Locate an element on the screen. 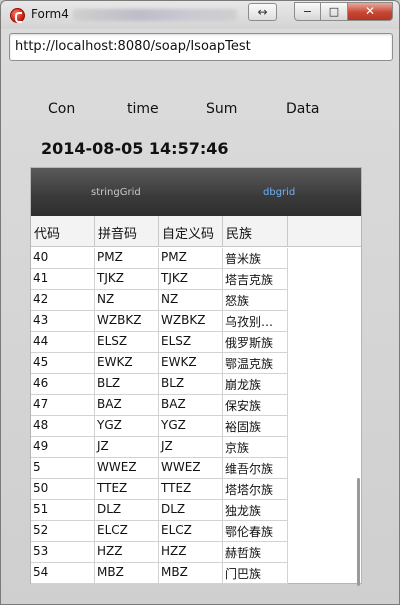 The image size is (400, 605). table-cell: 42 is located at coordinates (63, 300).